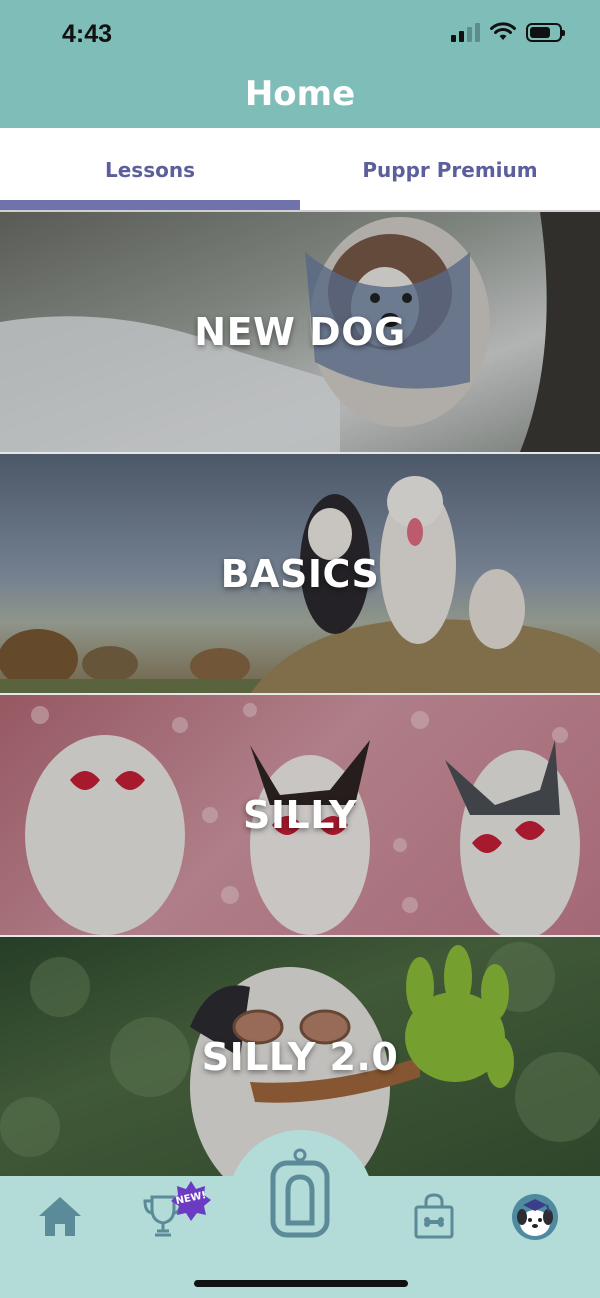 The image size is (600, 1298). What do you see at coordinates (150, 205) in the screenshot?
I see `active-tab-indicator` at bounding box center [150, 205].